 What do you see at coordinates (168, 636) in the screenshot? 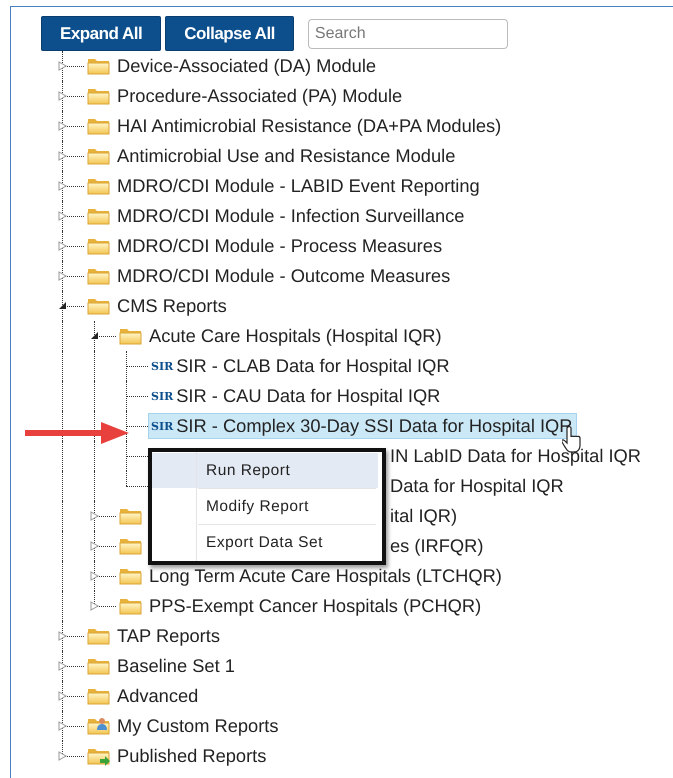
I see `item-label: TAP Reports` at bounding box center [168, 636].